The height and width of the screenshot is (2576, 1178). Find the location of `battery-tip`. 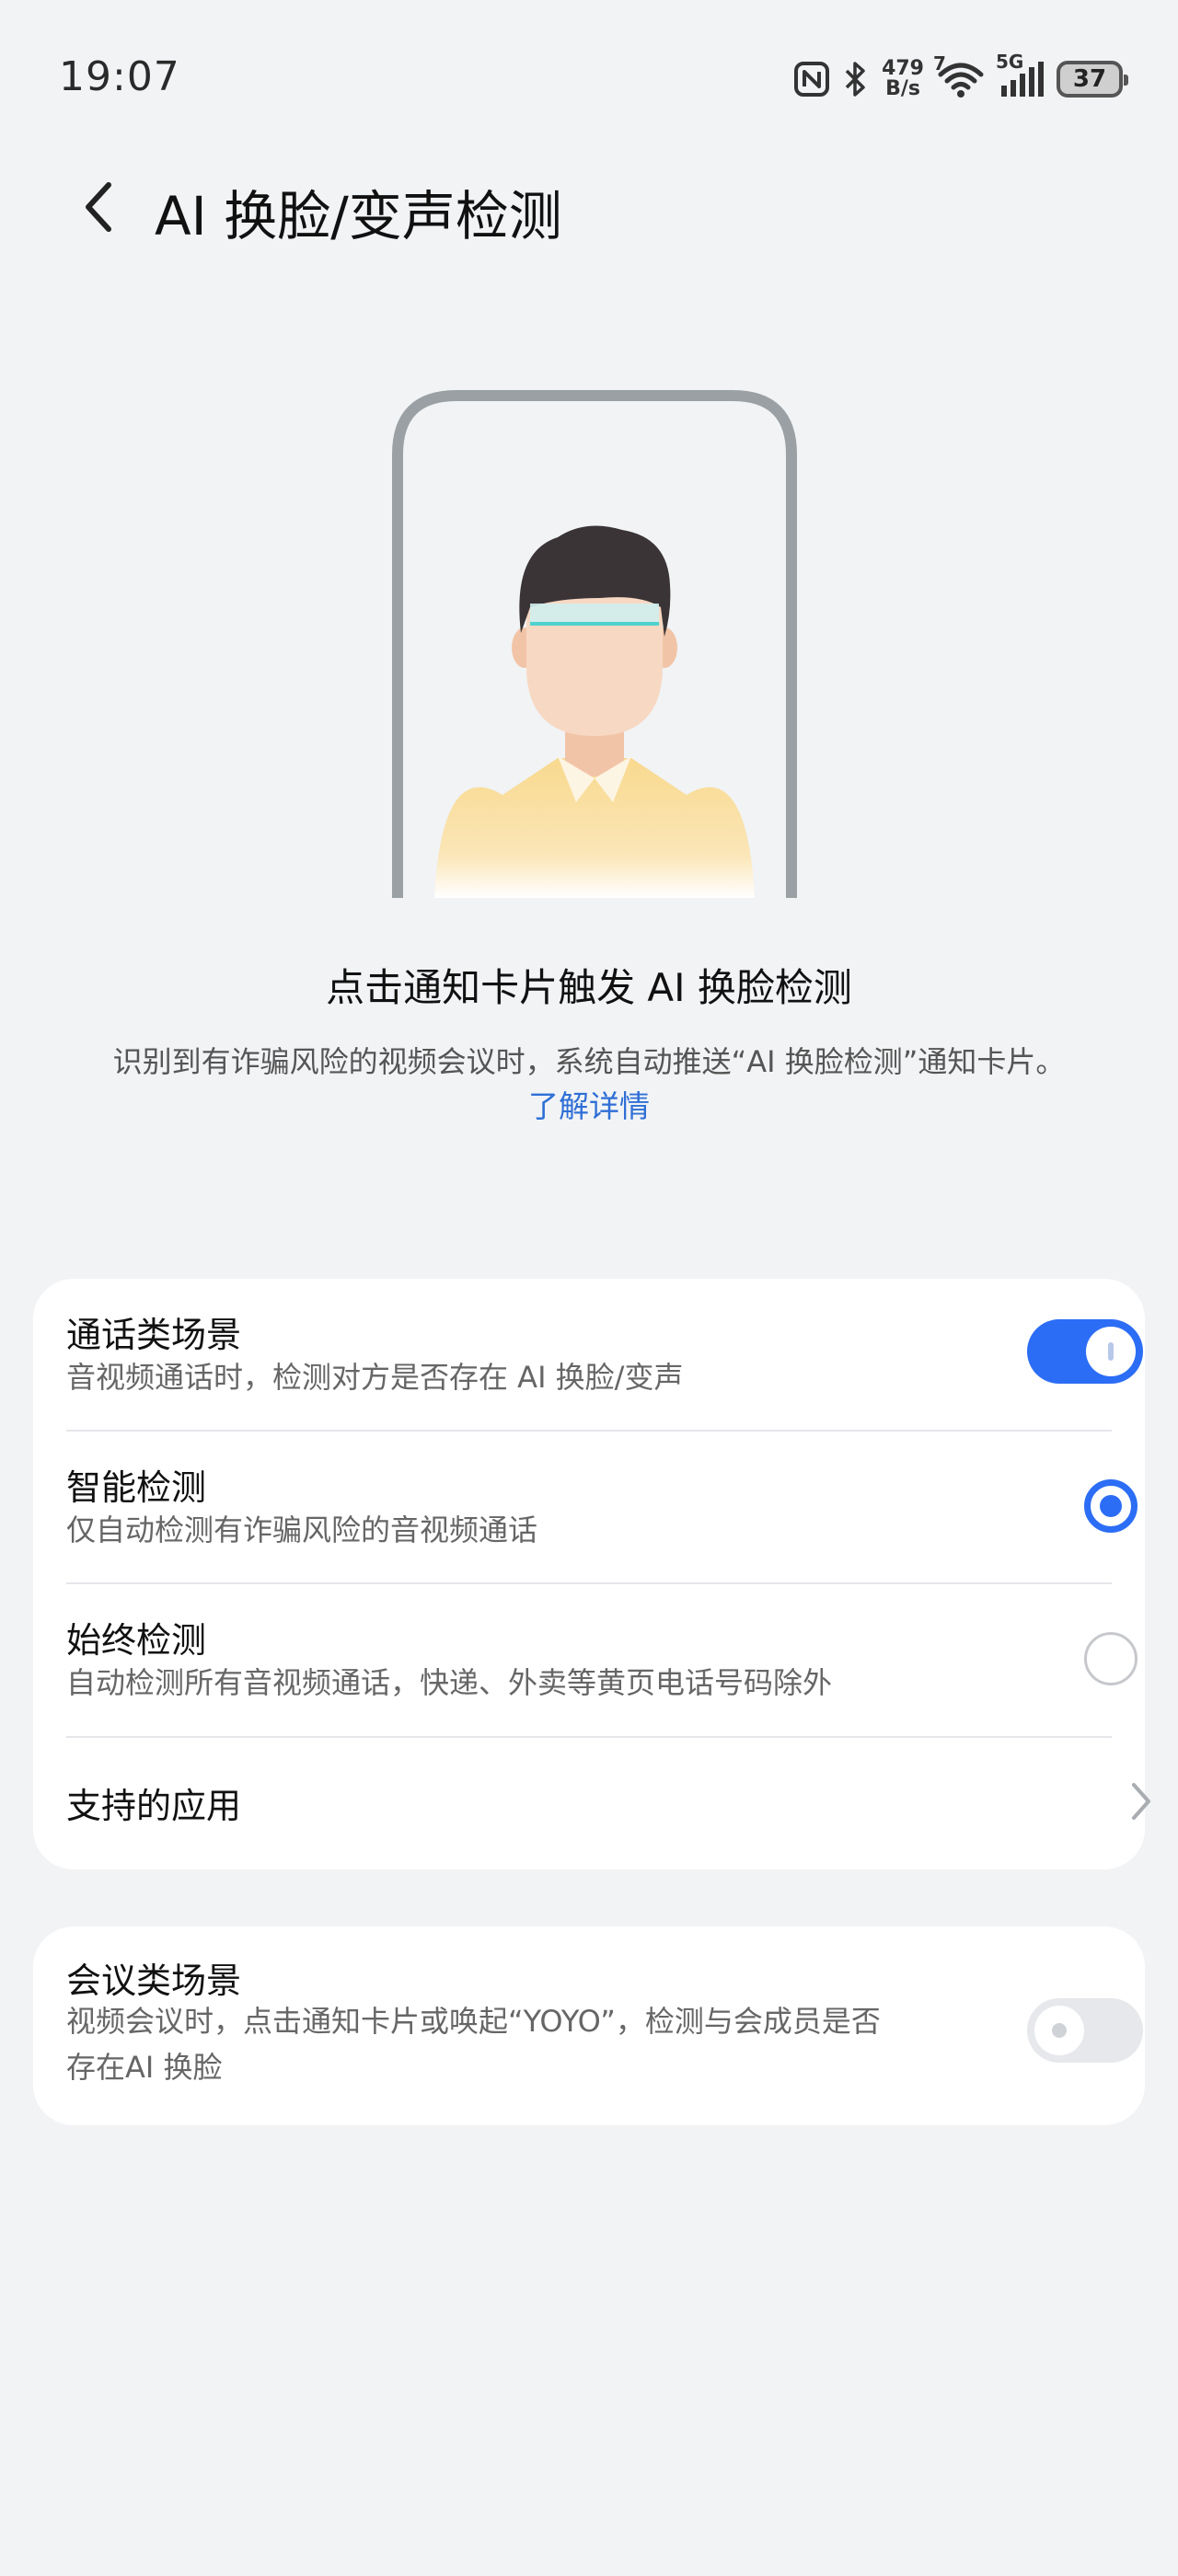

battery-tip is located at coordinates (1126, 80).